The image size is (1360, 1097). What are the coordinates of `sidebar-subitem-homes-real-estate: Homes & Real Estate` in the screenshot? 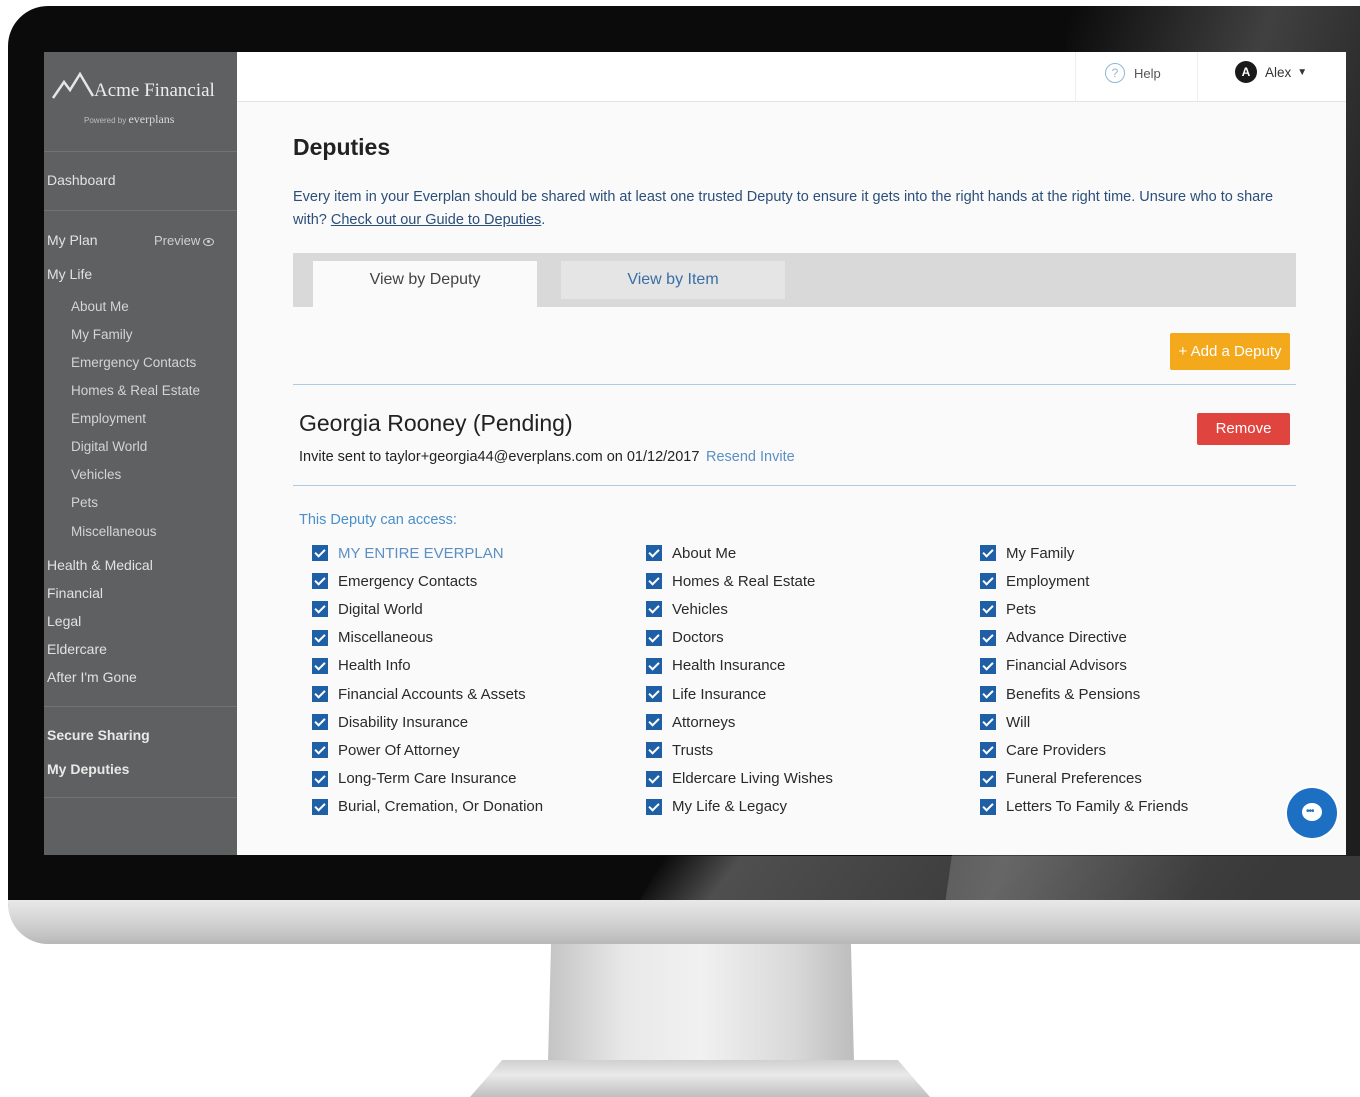 It's located at (135, 390).